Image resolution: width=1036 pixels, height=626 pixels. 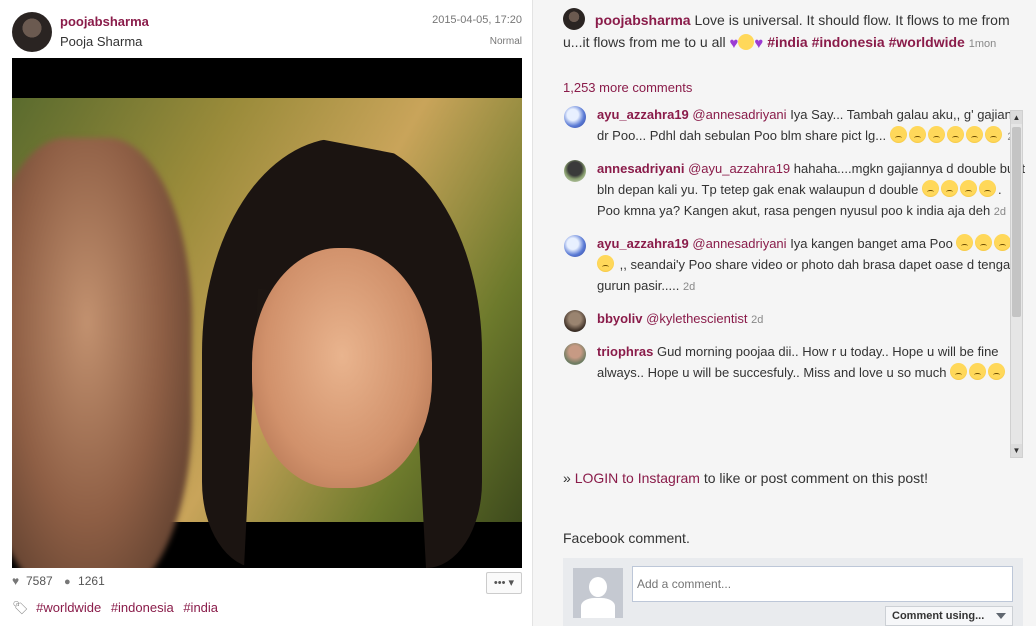 I want to click on post-username: poojabsharma, so click(x=104, y=21).